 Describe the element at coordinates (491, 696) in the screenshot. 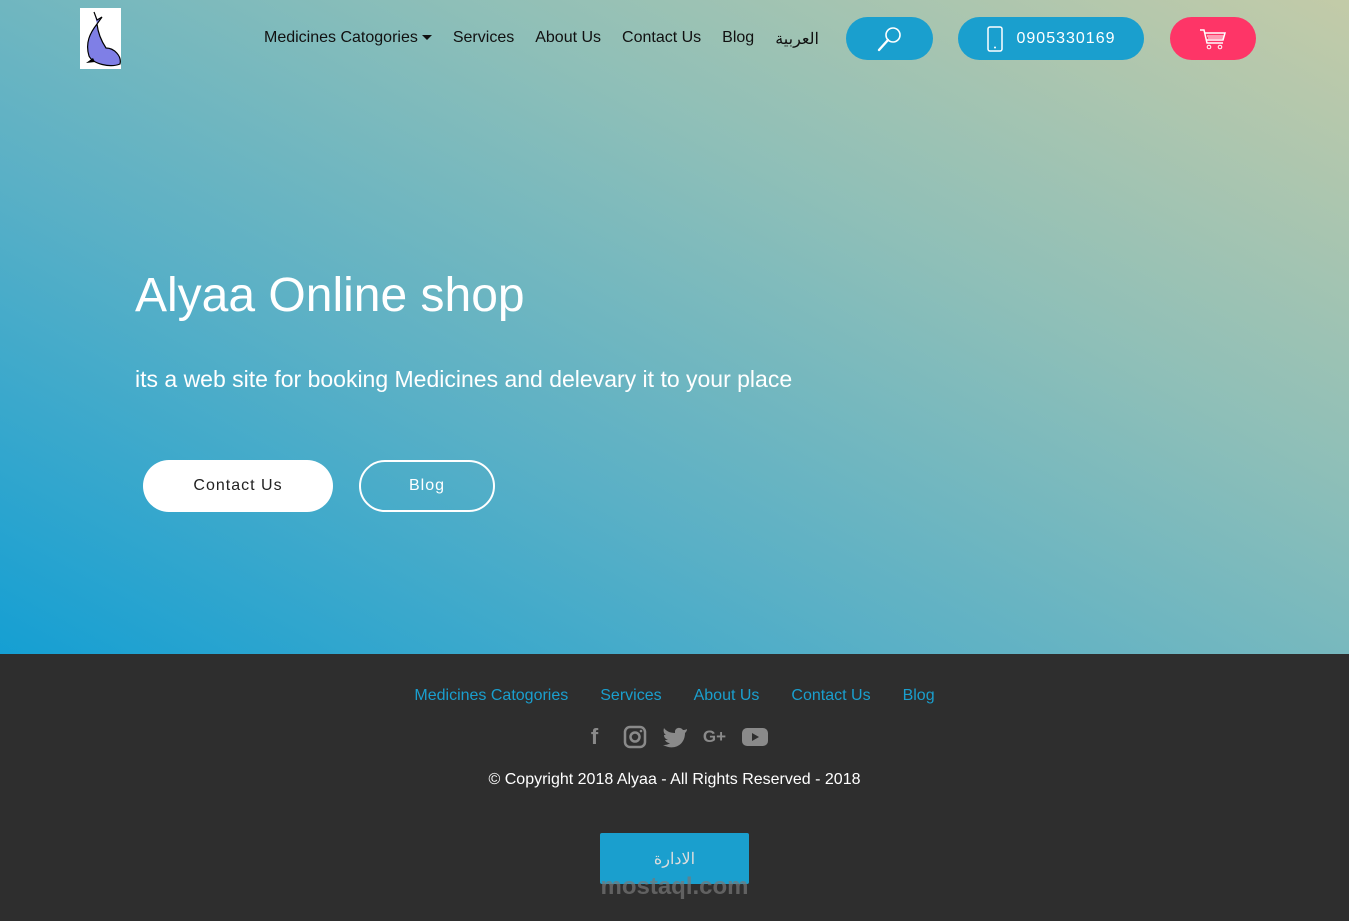

I see `footer-link-medicines-categories: Medicines Catogories` at that location.